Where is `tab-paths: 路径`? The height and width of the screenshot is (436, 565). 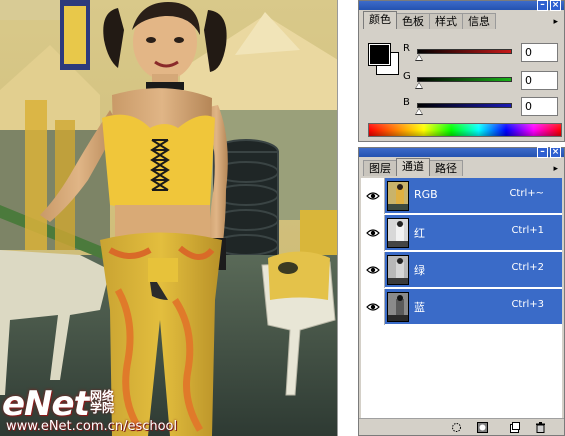 tab-paths: 路径 is located at coordinates (446, 168).